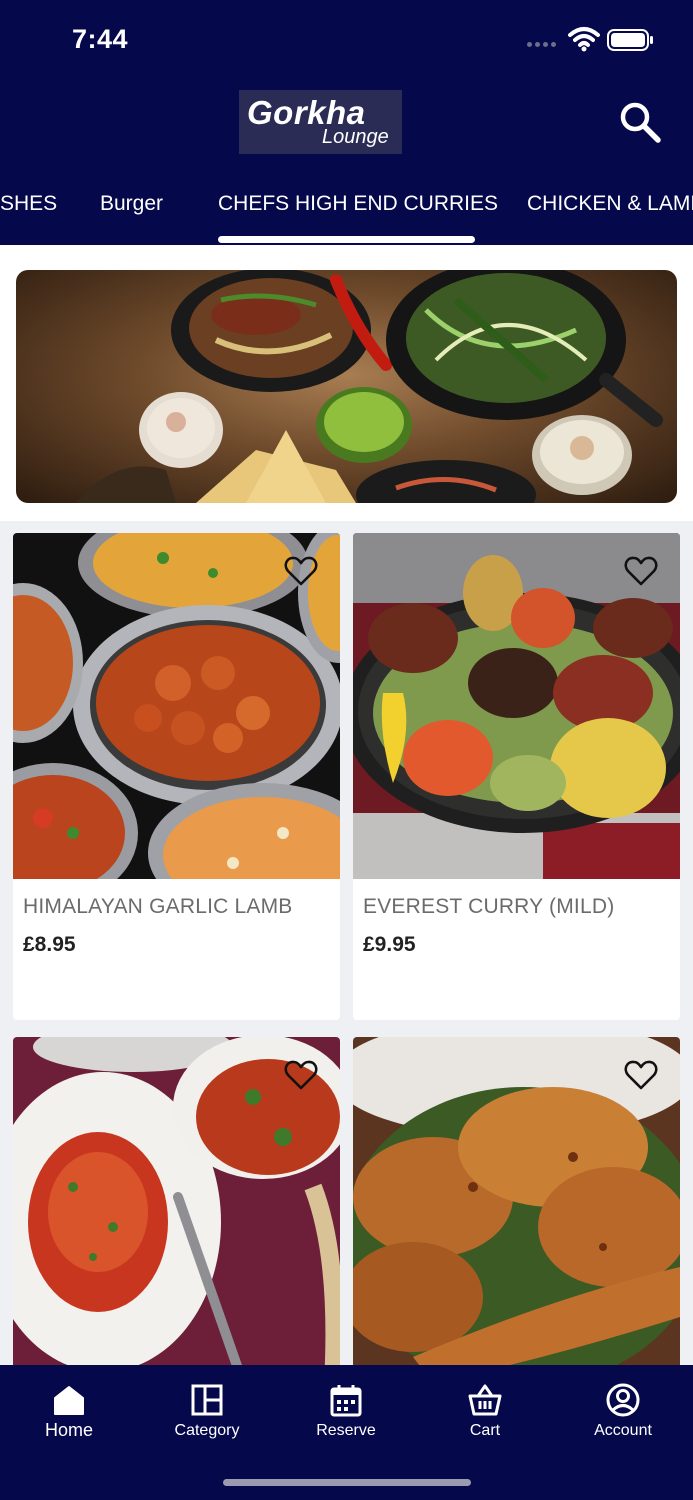  What do you see at coordinates (207, 1400) in the screenshot?
I see `category-icon` at bounding box center [207, 1400].